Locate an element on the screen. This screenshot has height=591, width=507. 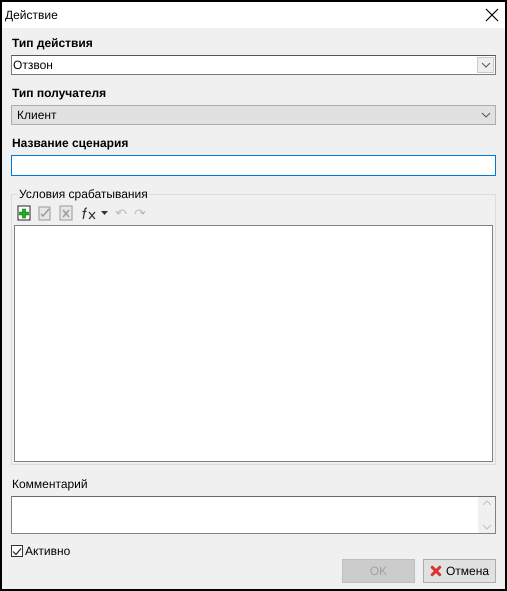
checkbox-label: Активно is located at coordinates (47, 551).